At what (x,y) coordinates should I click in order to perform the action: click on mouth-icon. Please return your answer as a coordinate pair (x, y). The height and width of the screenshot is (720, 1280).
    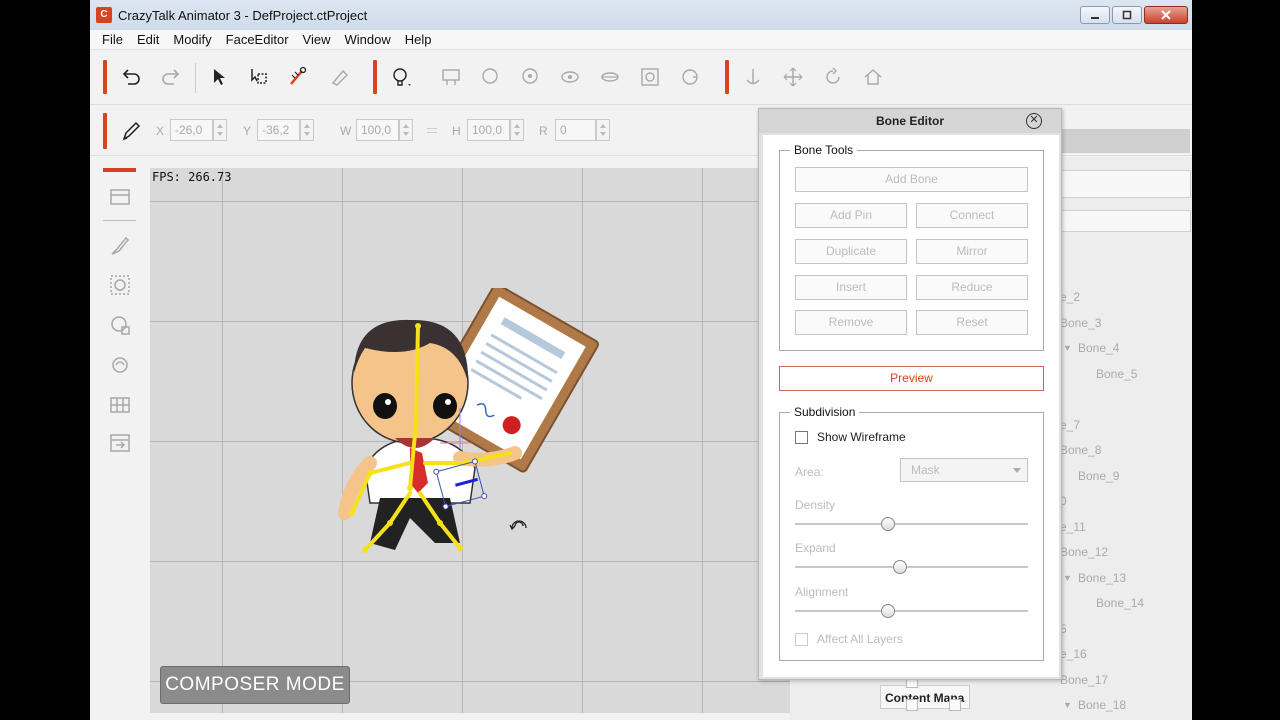
    Looking at the image, I should click on (610, 77).